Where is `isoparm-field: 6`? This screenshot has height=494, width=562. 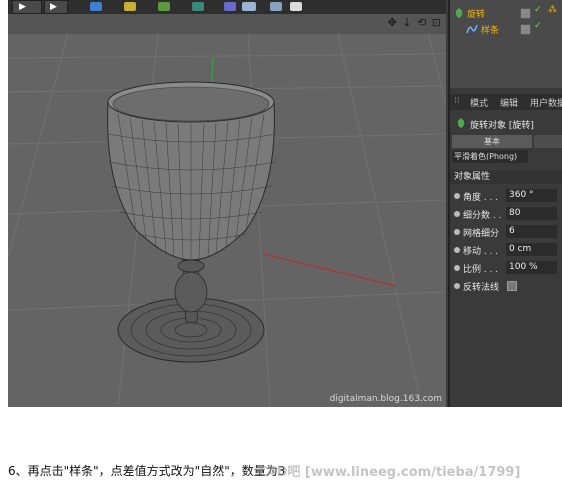 isoparm-field: 6 is located at coordinates (531, 231).